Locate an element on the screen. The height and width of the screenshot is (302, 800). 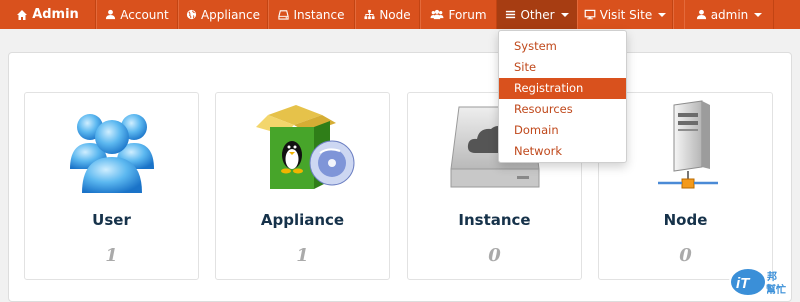
nav-appliance: Appliance is located at coordinates (223, 14).